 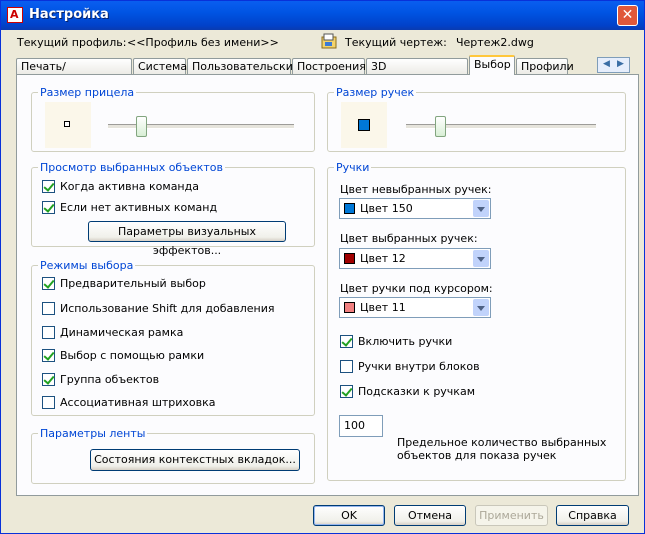 What do you see at coordinates (346, 366) in the screenshot?
I see `grips-in-blocks-checkbox` at bounding box center [346, 366].